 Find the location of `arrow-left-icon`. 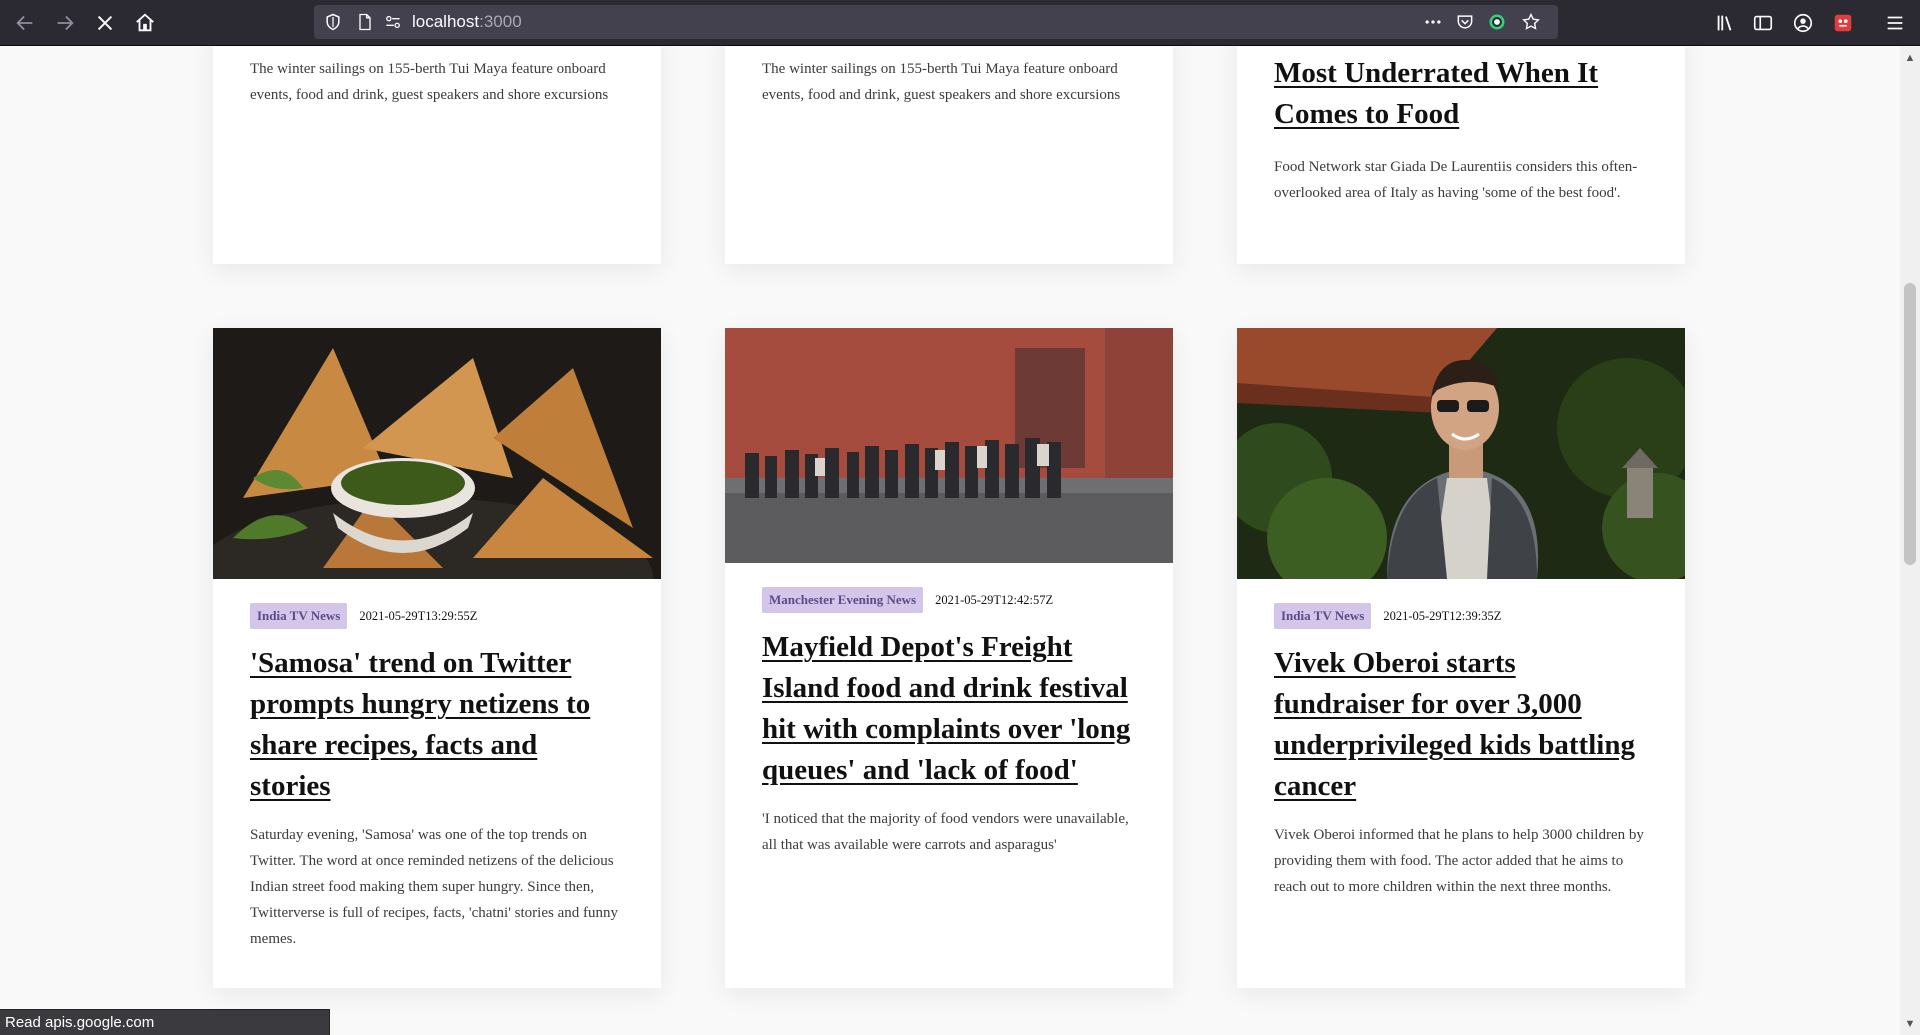

arrow-left-icon is located at coordinates (24, 23).